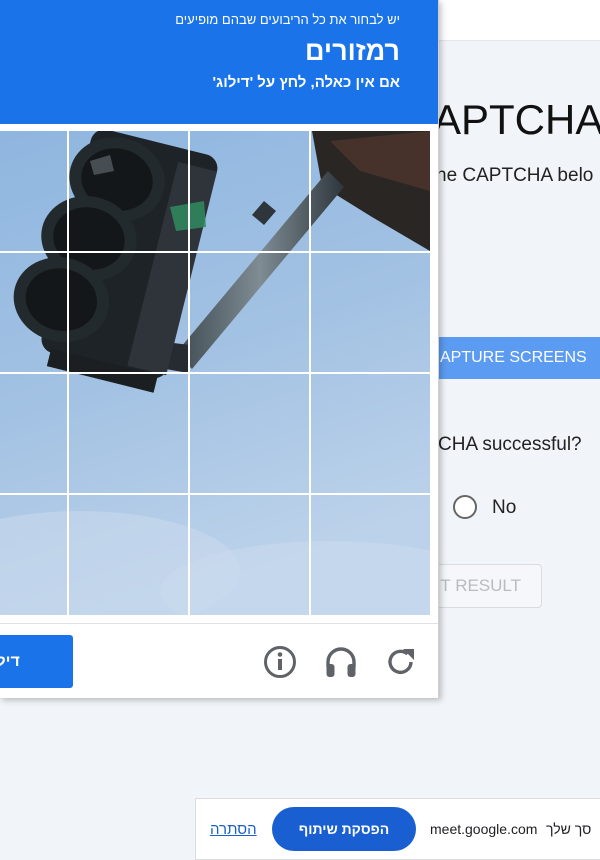  I want to click on screen-share-bar: הסתרה הפסקת שיתוף meet.google.com סך שלך, so click(397, 829).